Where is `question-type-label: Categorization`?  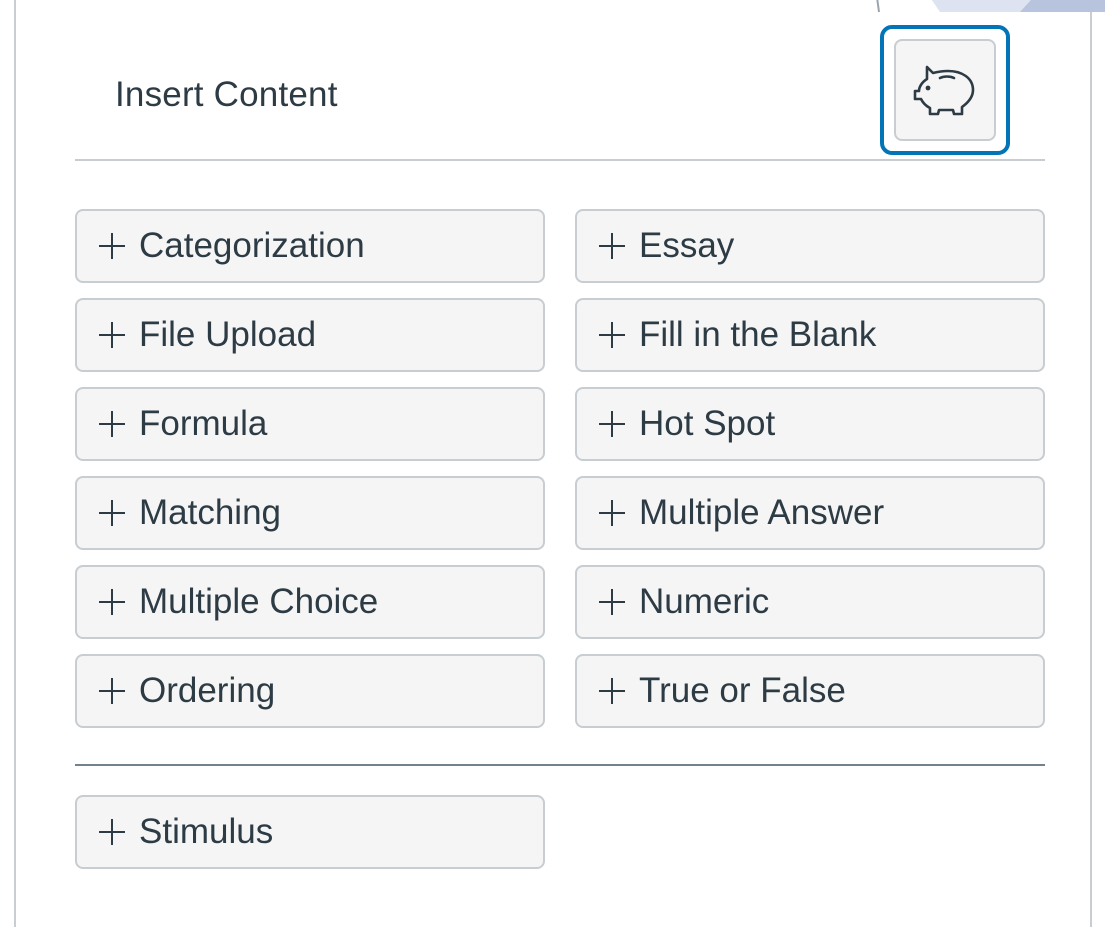
question-type-label: Categorization is located at coordinates (252, 245).